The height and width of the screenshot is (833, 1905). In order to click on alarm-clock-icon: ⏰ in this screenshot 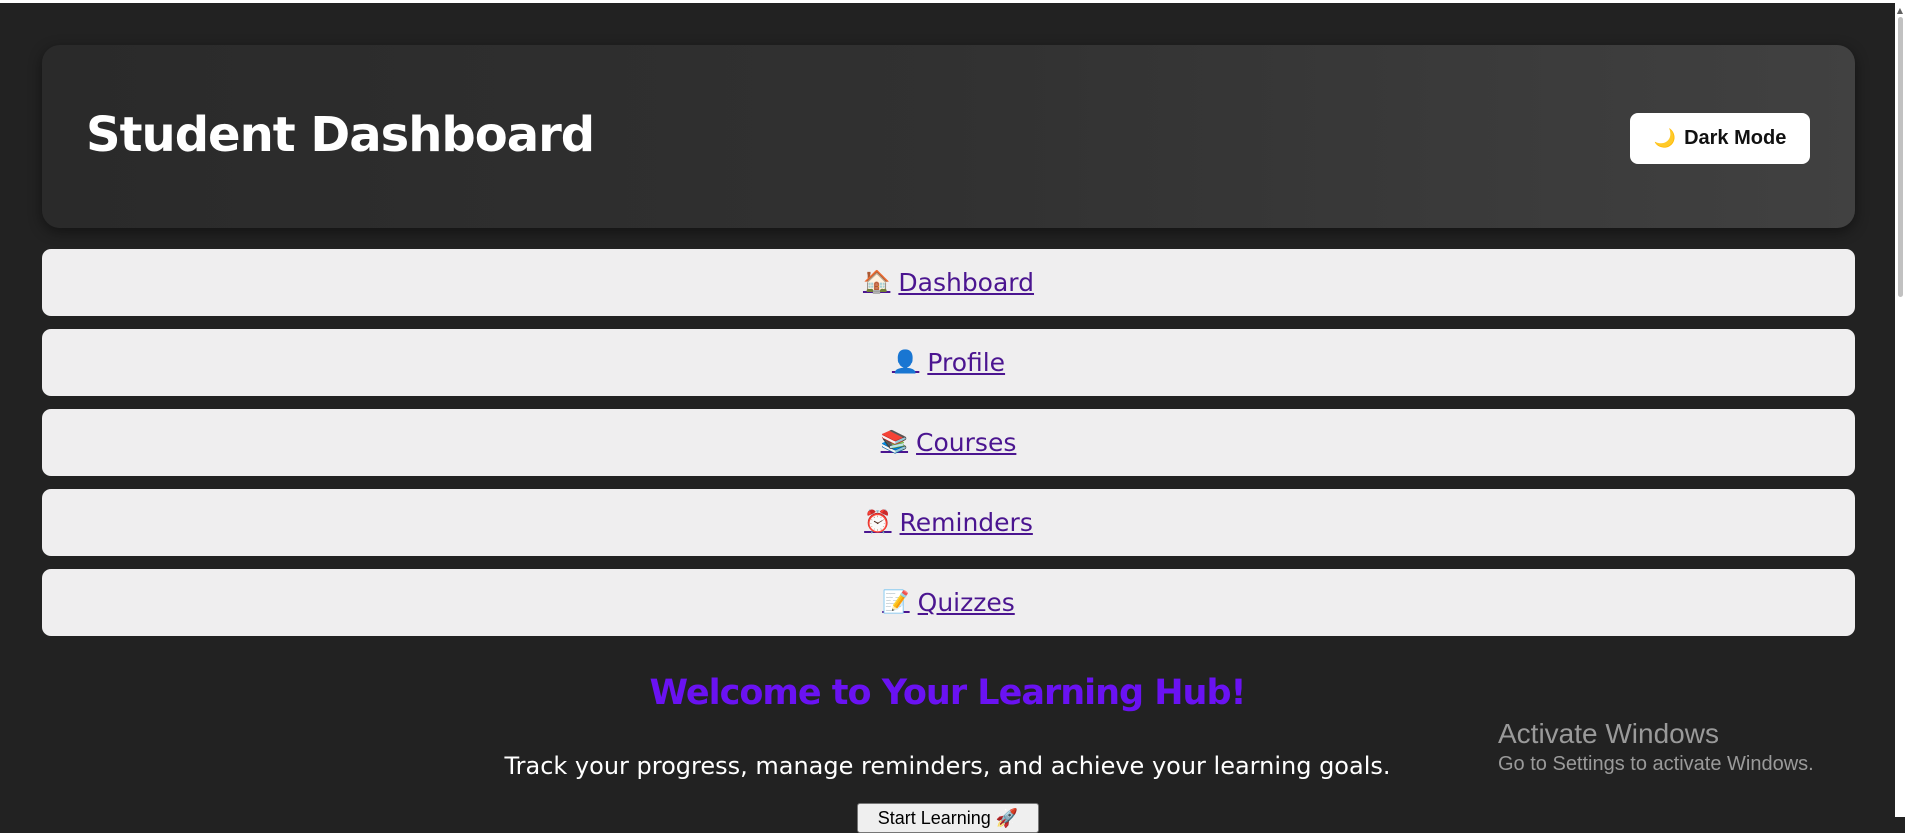, I will do `click(878, 522)`.